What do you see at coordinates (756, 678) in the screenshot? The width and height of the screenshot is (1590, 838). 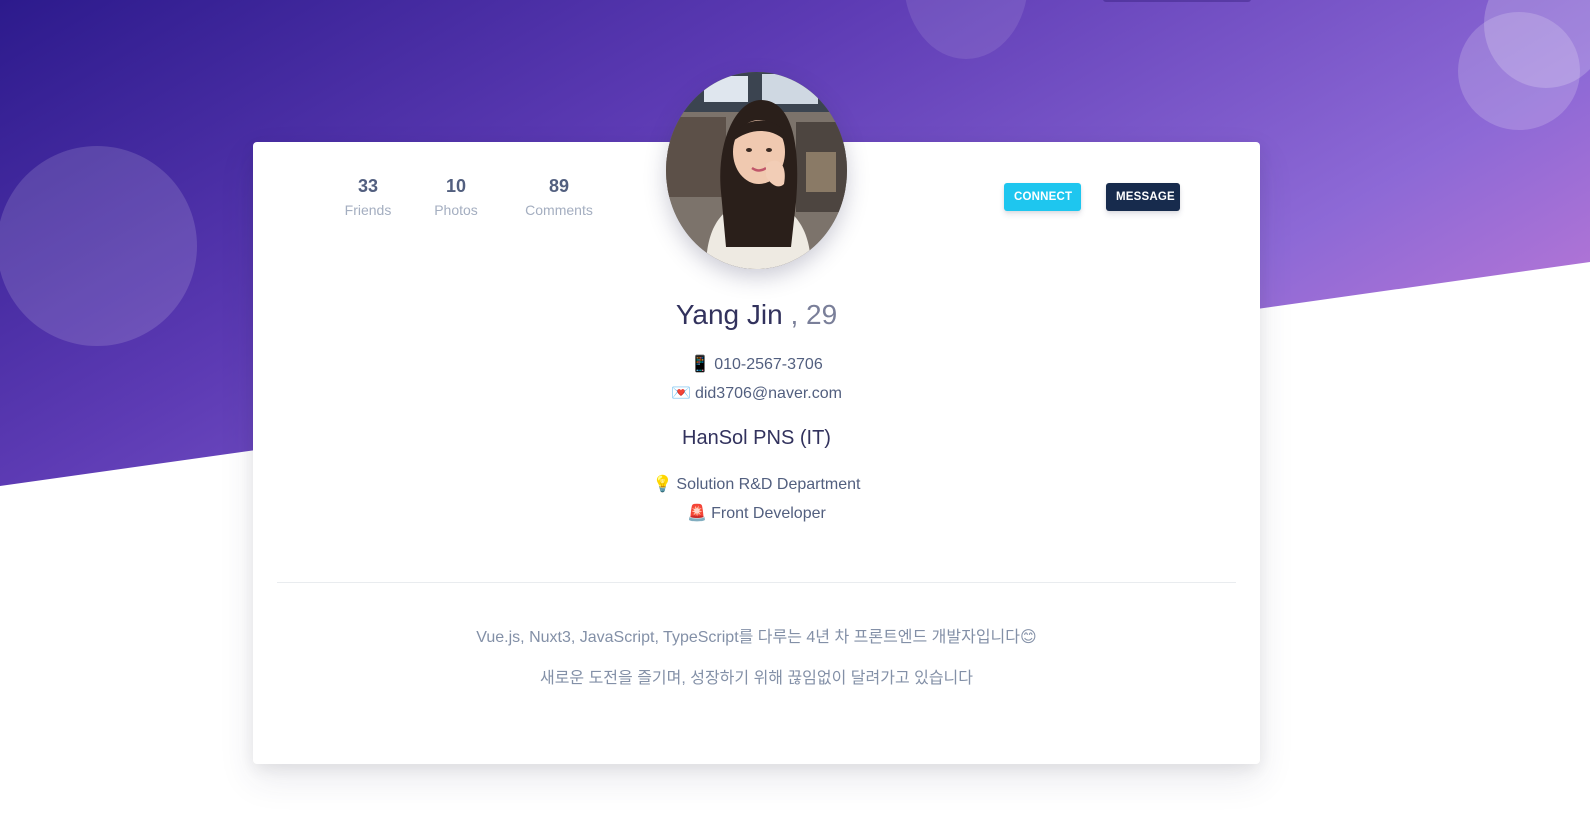 I see `bio-line: 새로운 도전을 즐기며, 성장하기 위해 끊임없이 달려가고 있습니다` at bounding box center [756, 678].